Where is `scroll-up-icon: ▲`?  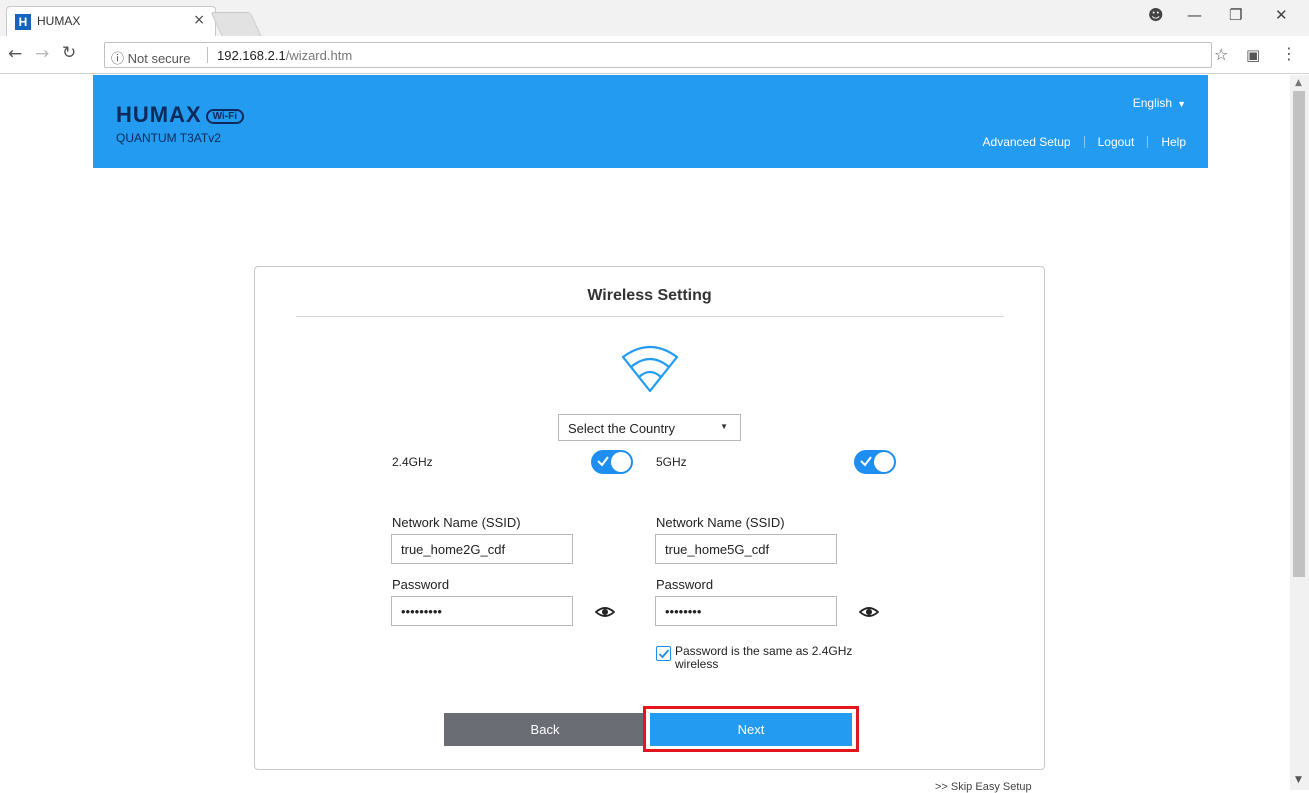 scroll-up-icon: ▲ is located at coordinates (1298, 83).